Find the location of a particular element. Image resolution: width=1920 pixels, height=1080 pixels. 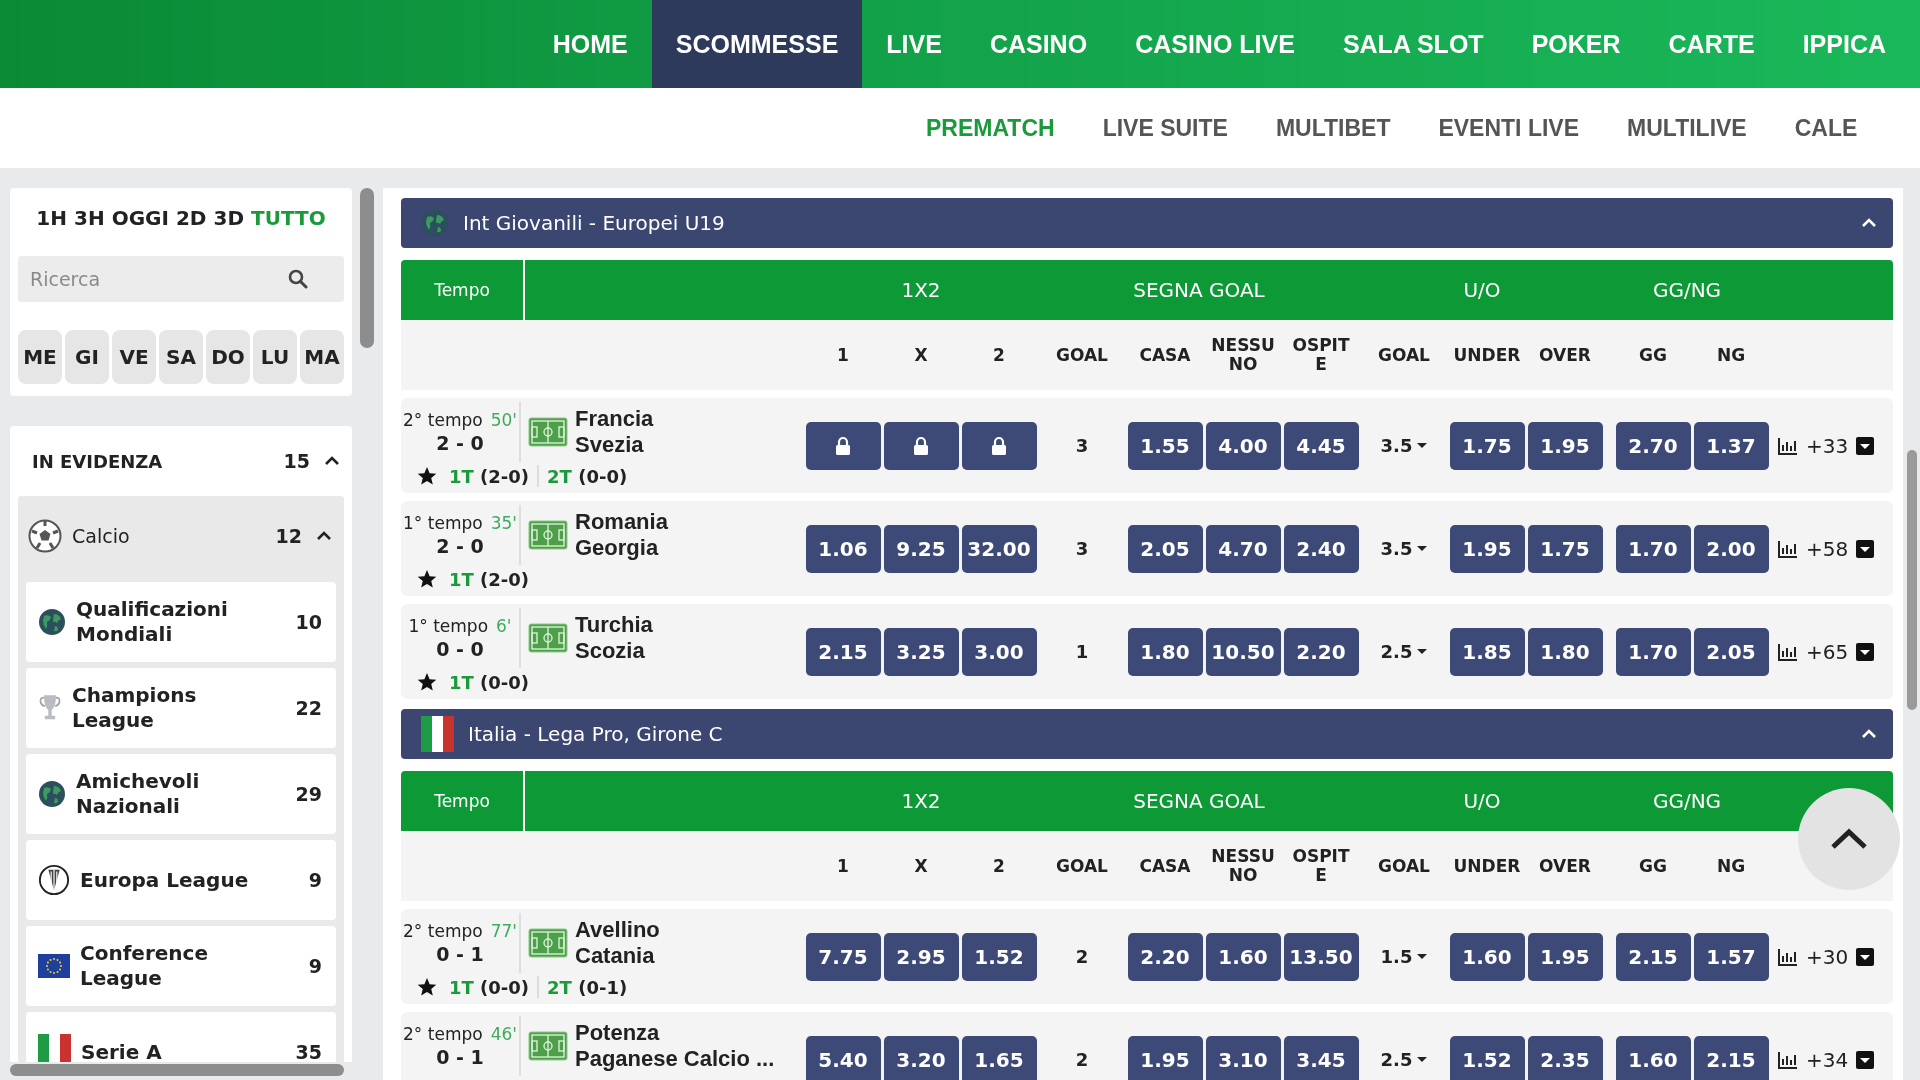

odds-button: 4.70 is located at coordinates (1243, 548).